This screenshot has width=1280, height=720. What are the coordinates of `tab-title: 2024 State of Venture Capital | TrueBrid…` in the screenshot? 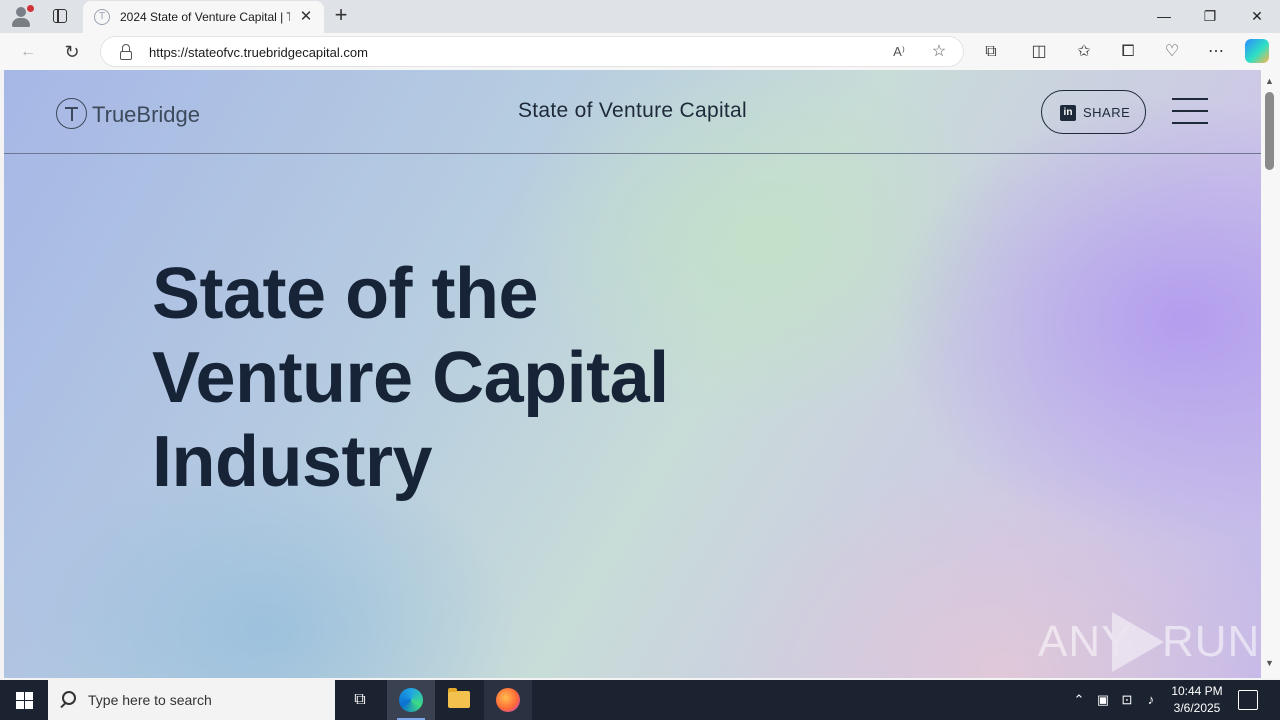 It's located at (205, 17).